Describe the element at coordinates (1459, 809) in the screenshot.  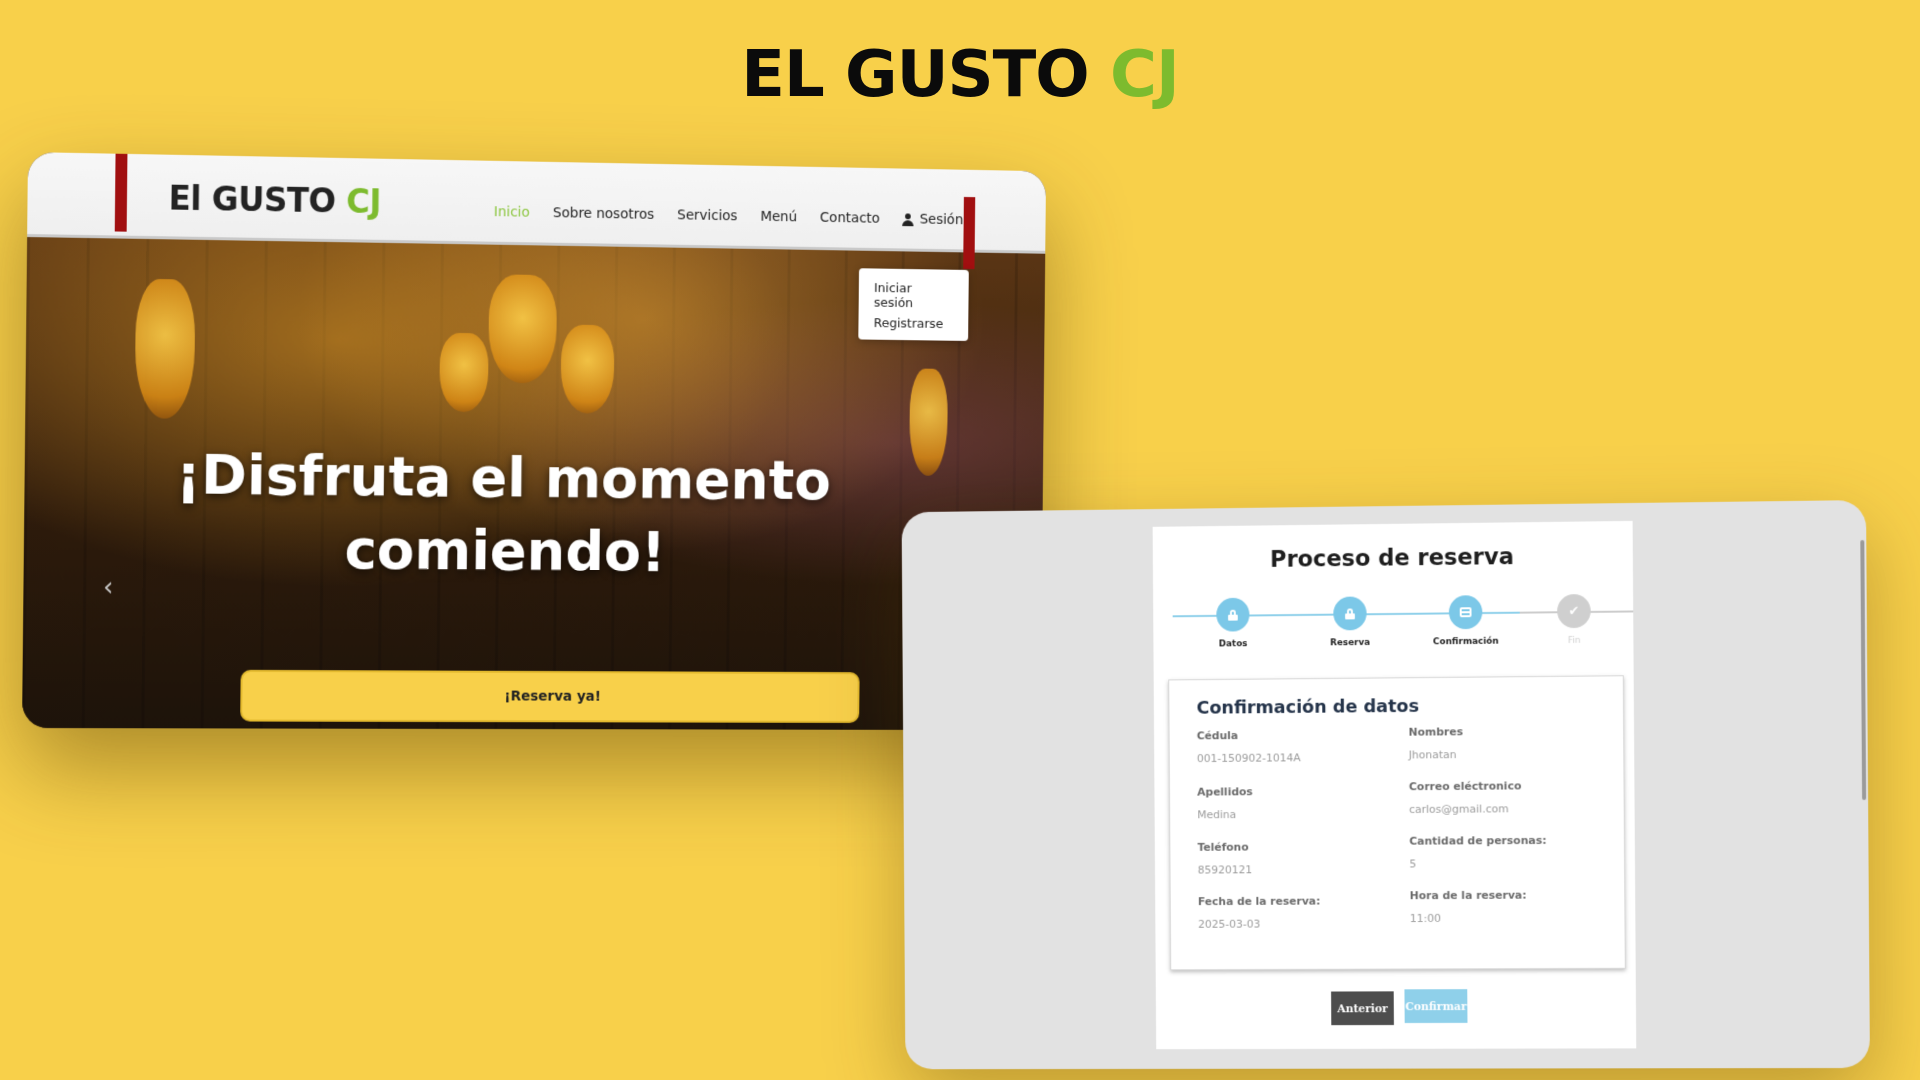
I see `field-value: carlos@gmail.com` at that location.